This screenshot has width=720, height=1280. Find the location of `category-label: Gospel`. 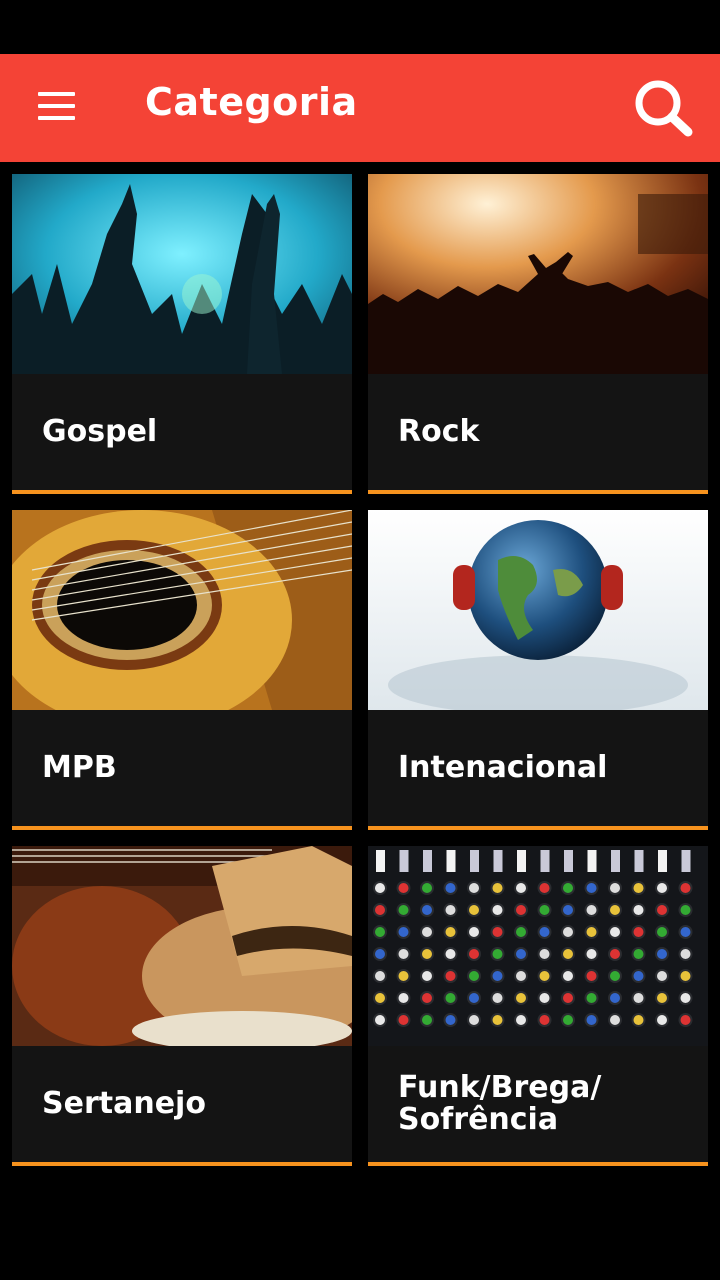

category-label: Gospel is located at coordinates (100, 431).